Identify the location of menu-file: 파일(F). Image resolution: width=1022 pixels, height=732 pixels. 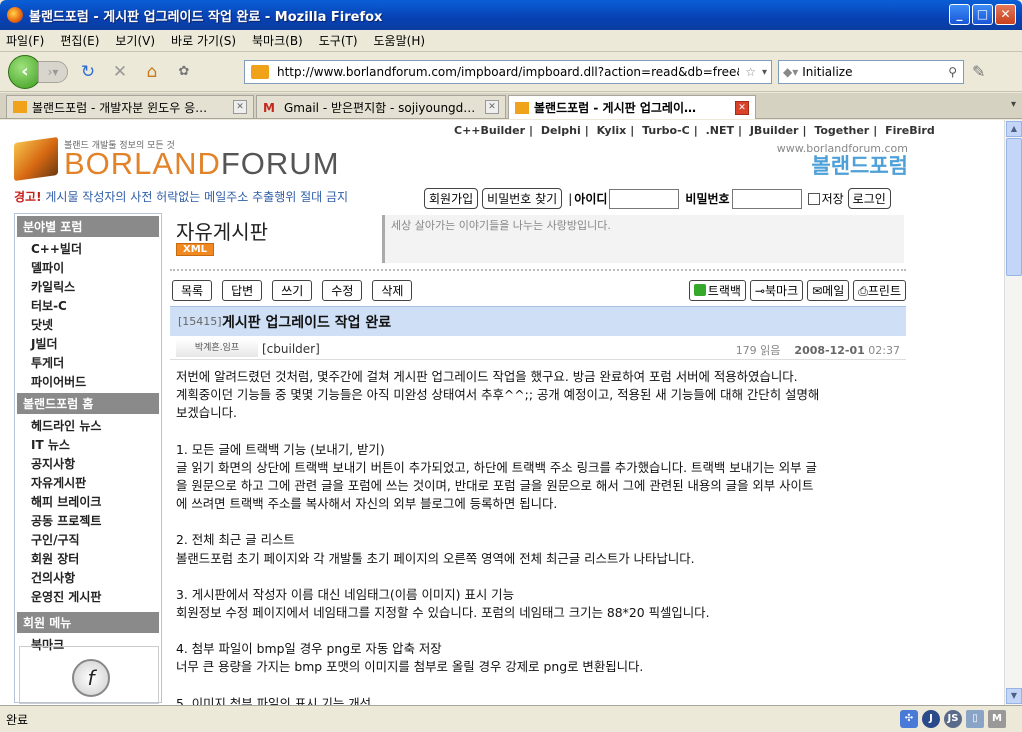
(25, 40).